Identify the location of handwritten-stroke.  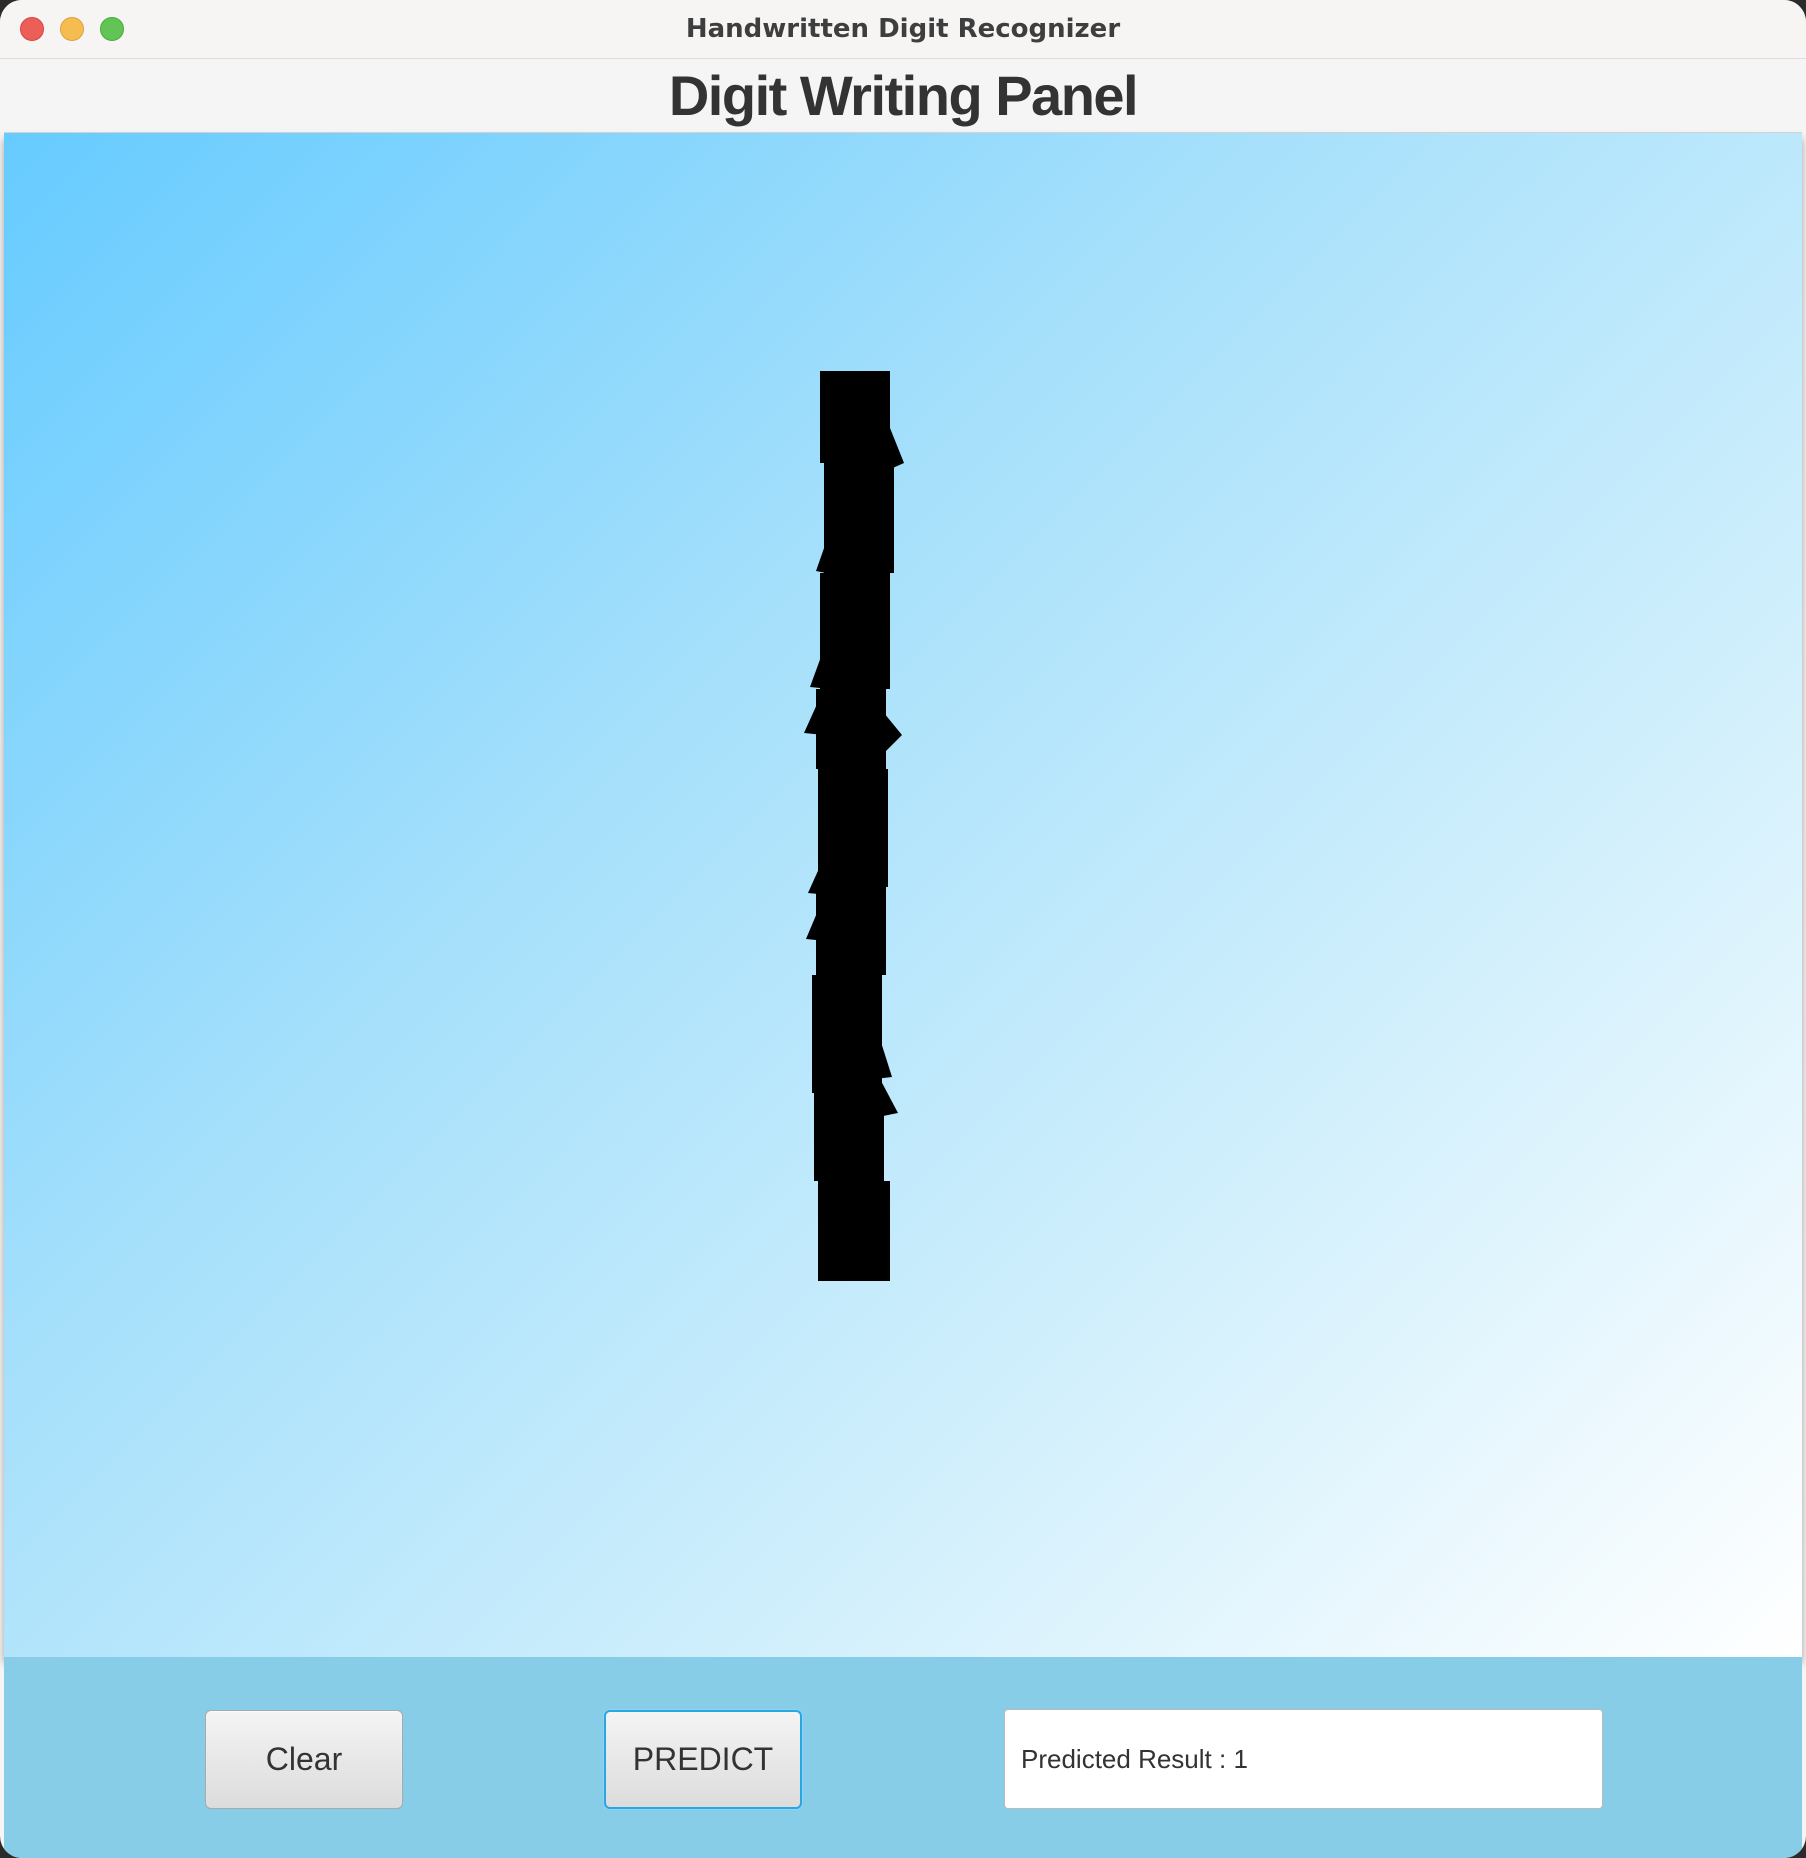
(854, 826).